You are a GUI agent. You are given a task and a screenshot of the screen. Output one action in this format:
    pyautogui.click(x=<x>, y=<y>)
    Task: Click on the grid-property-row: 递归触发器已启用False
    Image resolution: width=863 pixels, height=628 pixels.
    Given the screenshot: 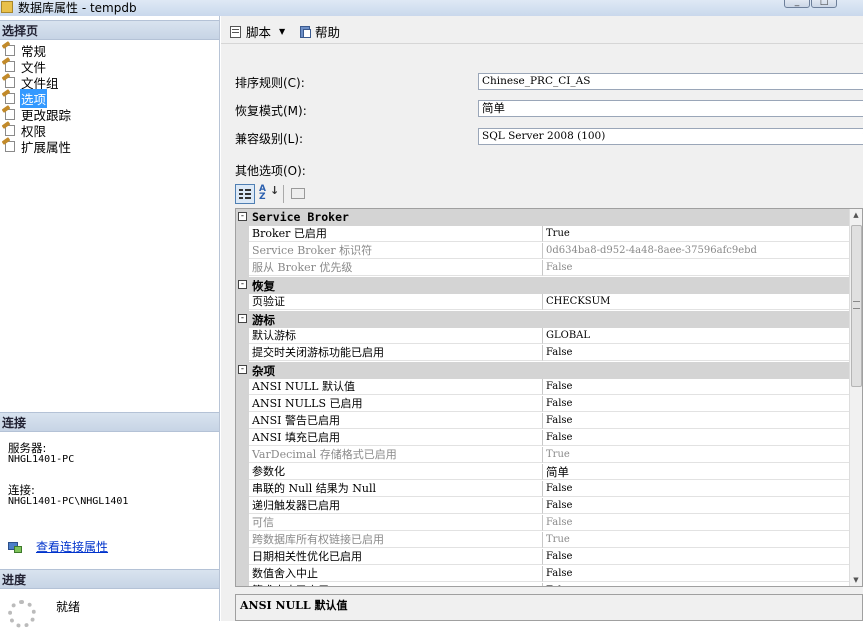 What is the action you would take?
    pyautogui.click(x=543, y=506)
    